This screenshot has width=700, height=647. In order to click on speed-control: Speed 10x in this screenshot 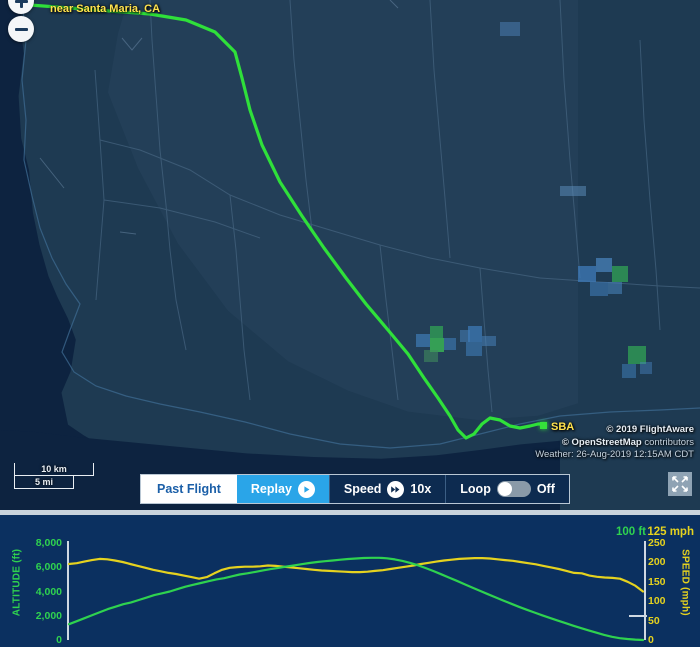, I will do `click(387, 489)`.